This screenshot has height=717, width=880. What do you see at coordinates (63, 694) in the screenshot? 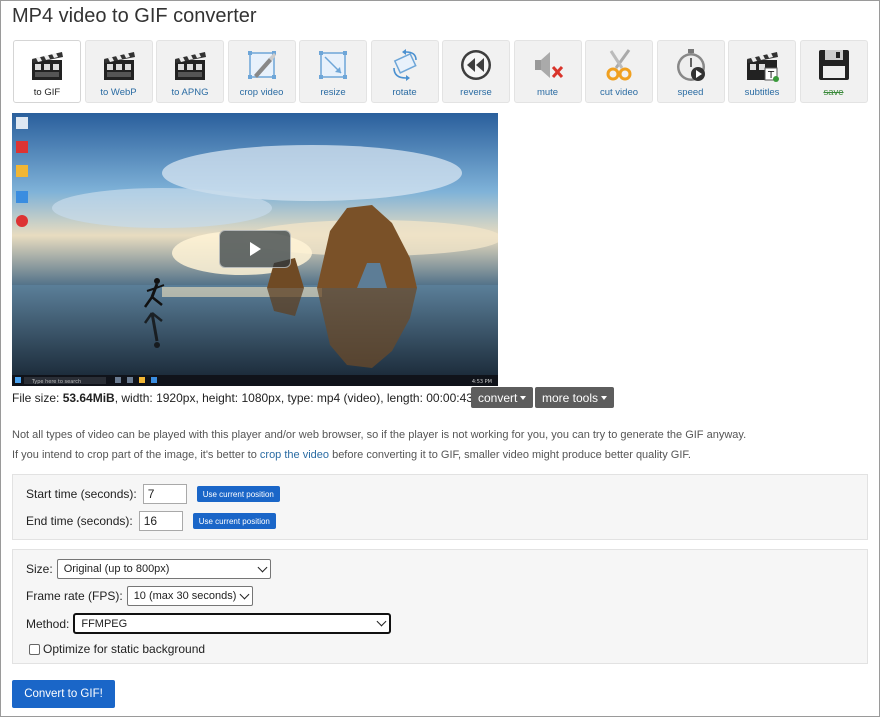
I see `convert-to-gif-button: Convert to GIF!` at bounding box center [63, 694].